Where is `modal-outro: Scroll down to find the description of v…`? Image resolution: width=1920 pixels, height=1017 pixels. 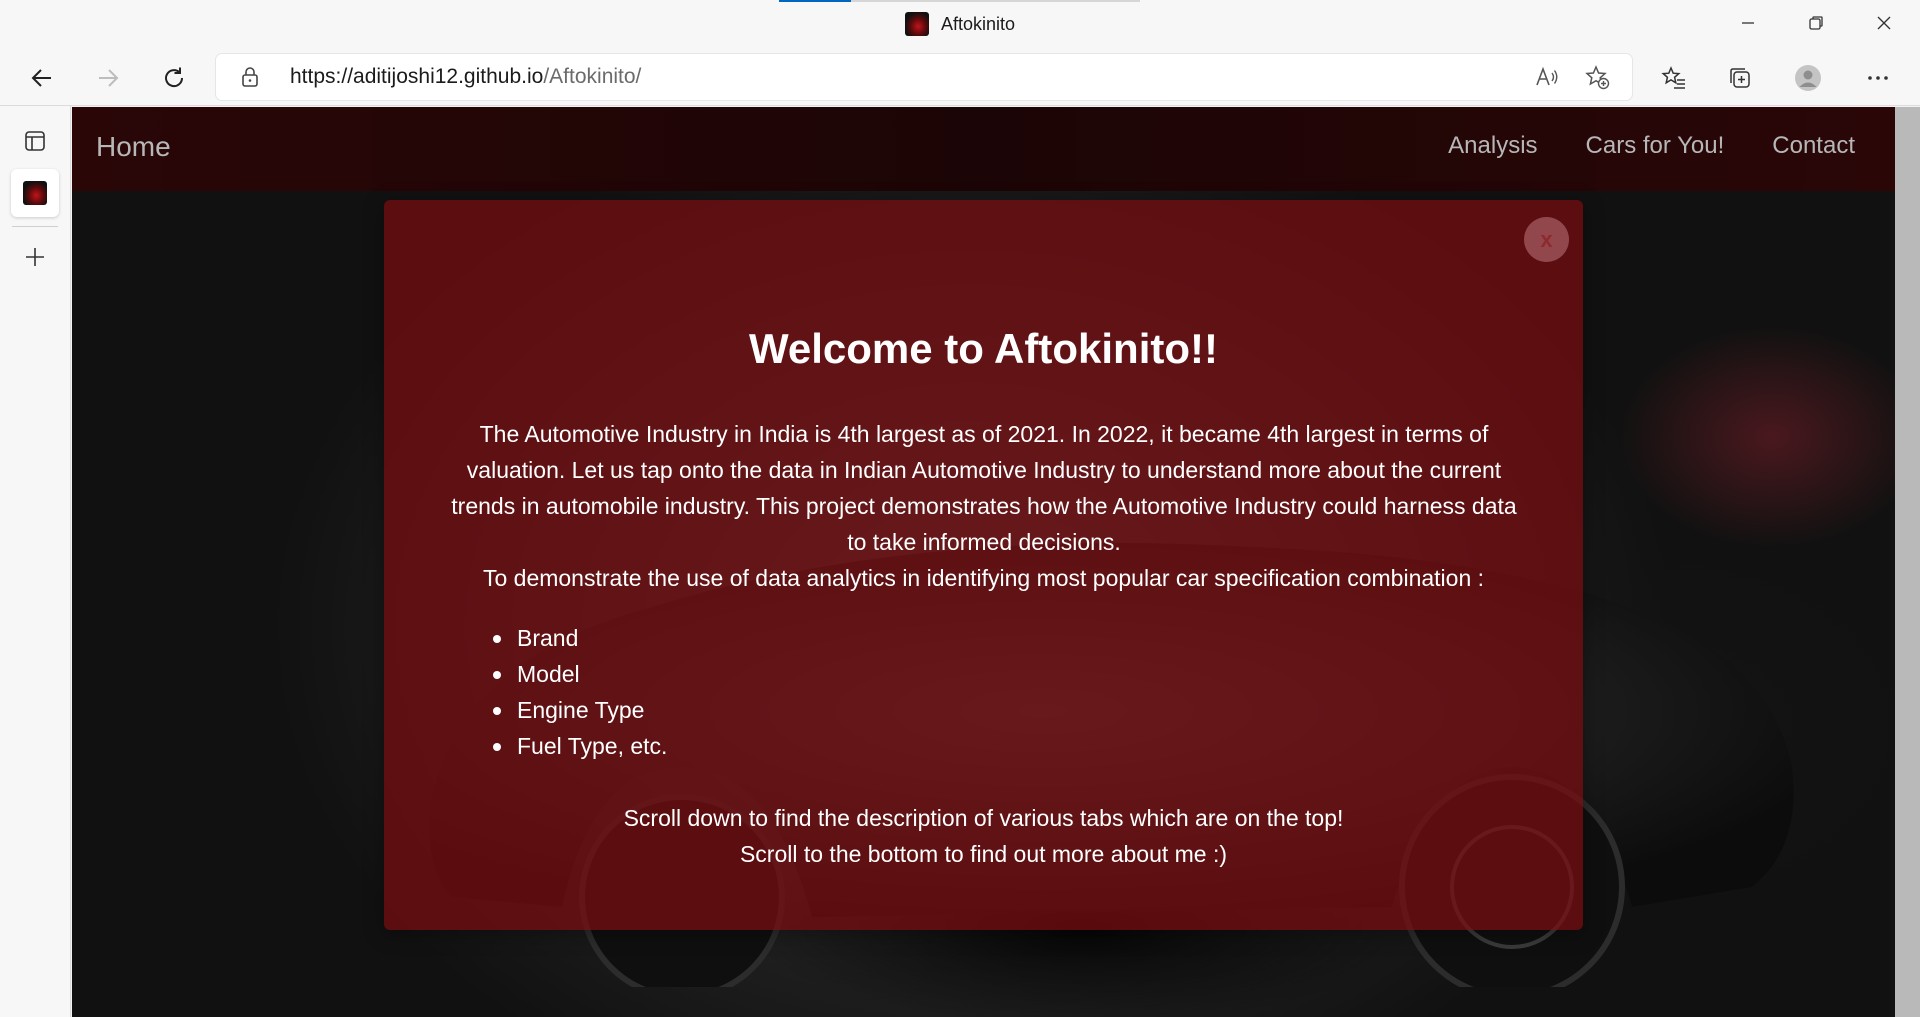 modal-outro: Scroll down to find the description of v… is located at coordinates (983, 836).